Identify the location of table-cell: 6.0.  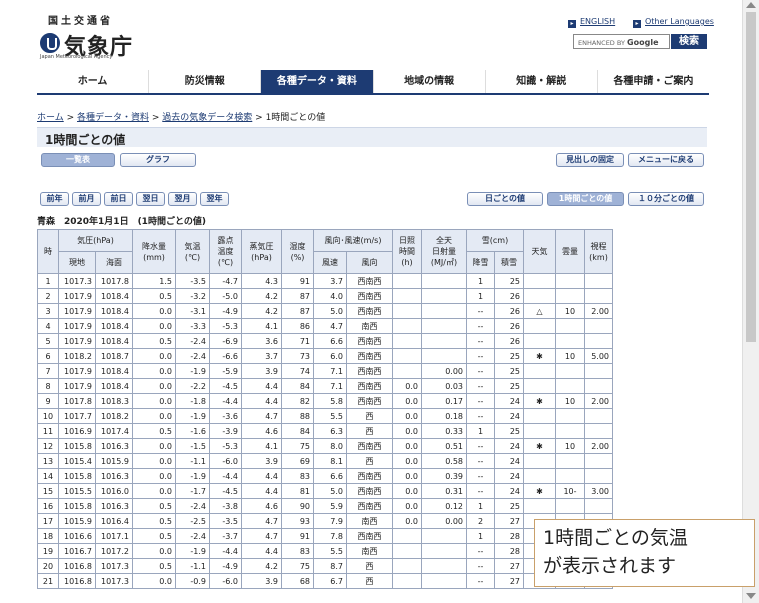
(330, 356).